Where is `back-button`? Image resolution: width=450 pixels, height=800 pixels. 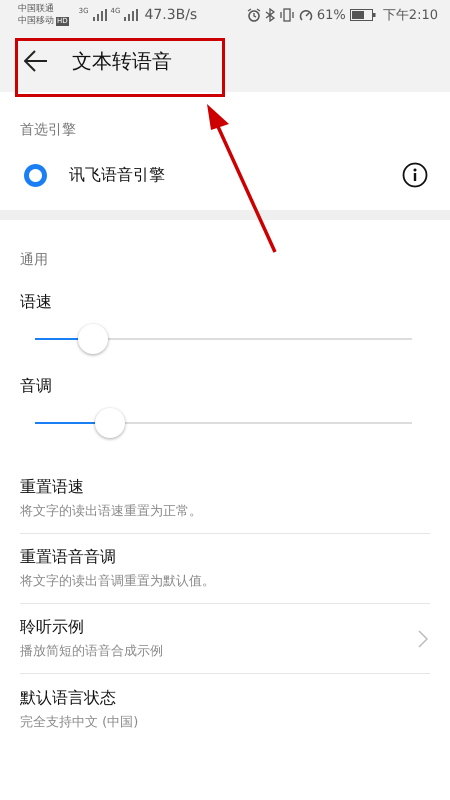
back-button is located at coordinates (36, 61).